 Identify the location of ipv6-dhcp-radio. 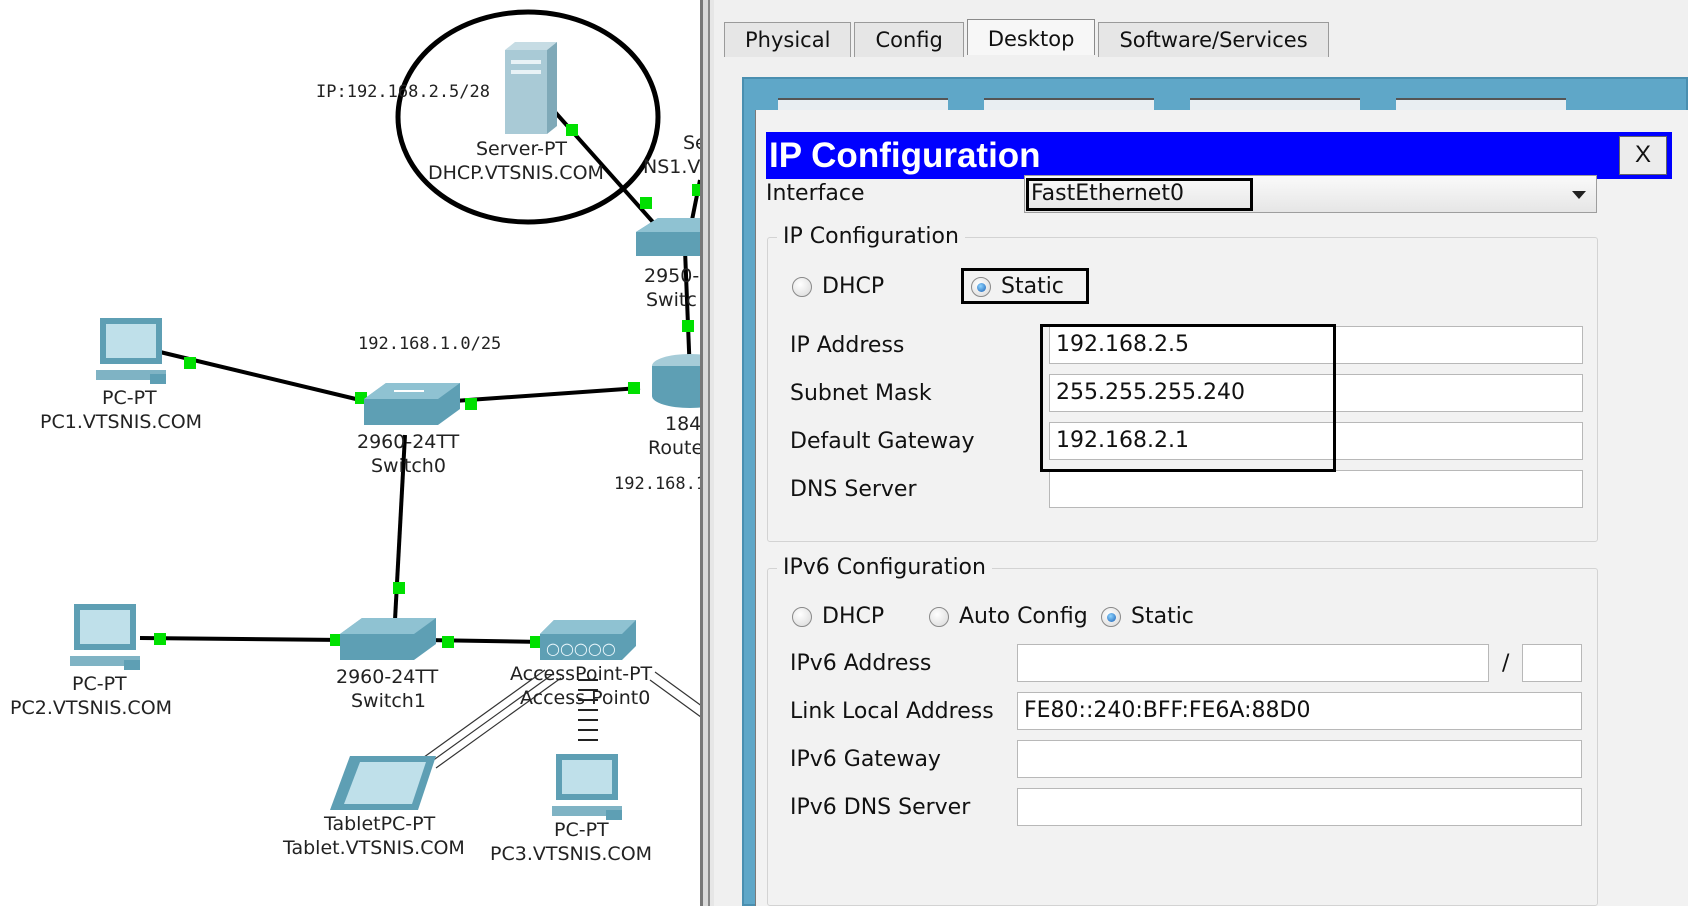
(802, 617).